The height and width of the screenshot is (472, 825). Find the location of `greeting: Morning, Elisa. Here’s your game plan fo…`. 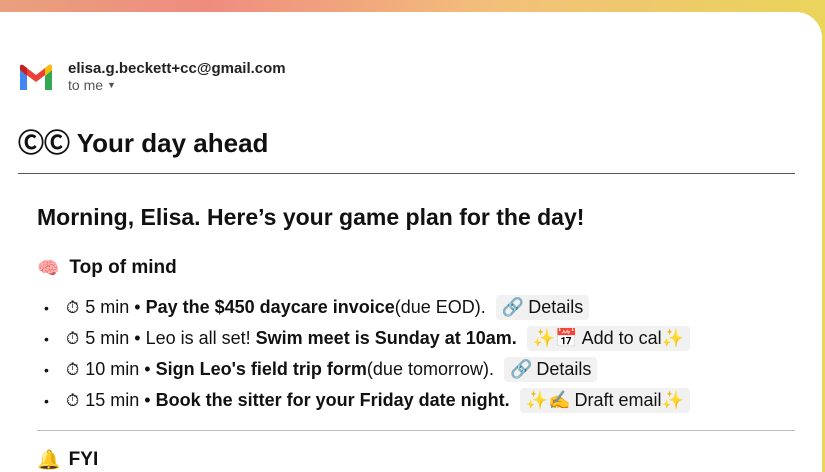

greeting: Morning, Elisa. Here’s your game plan fo… is located at coordinates (311, 217).